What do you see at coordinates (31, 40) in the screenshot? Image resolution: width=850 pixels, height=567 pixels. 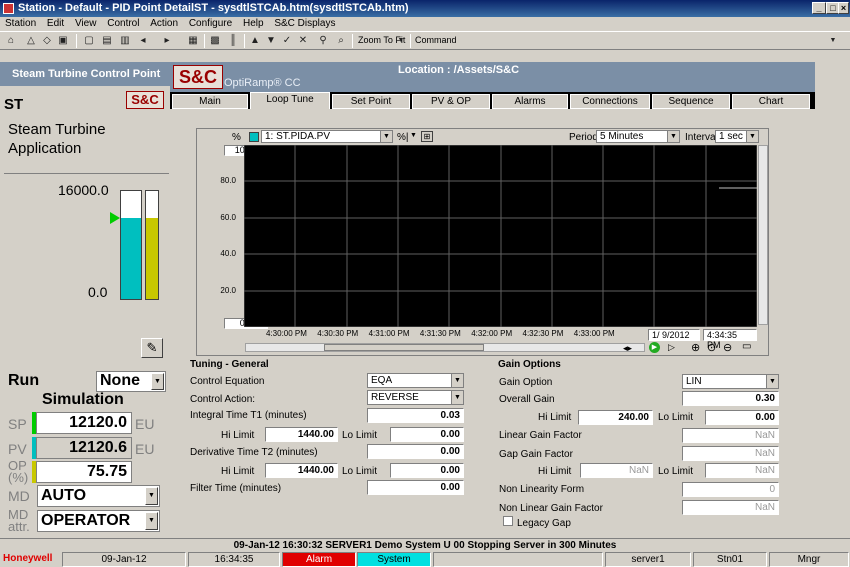 I see `alarm-icon: △` at bounding box center [31, 40].